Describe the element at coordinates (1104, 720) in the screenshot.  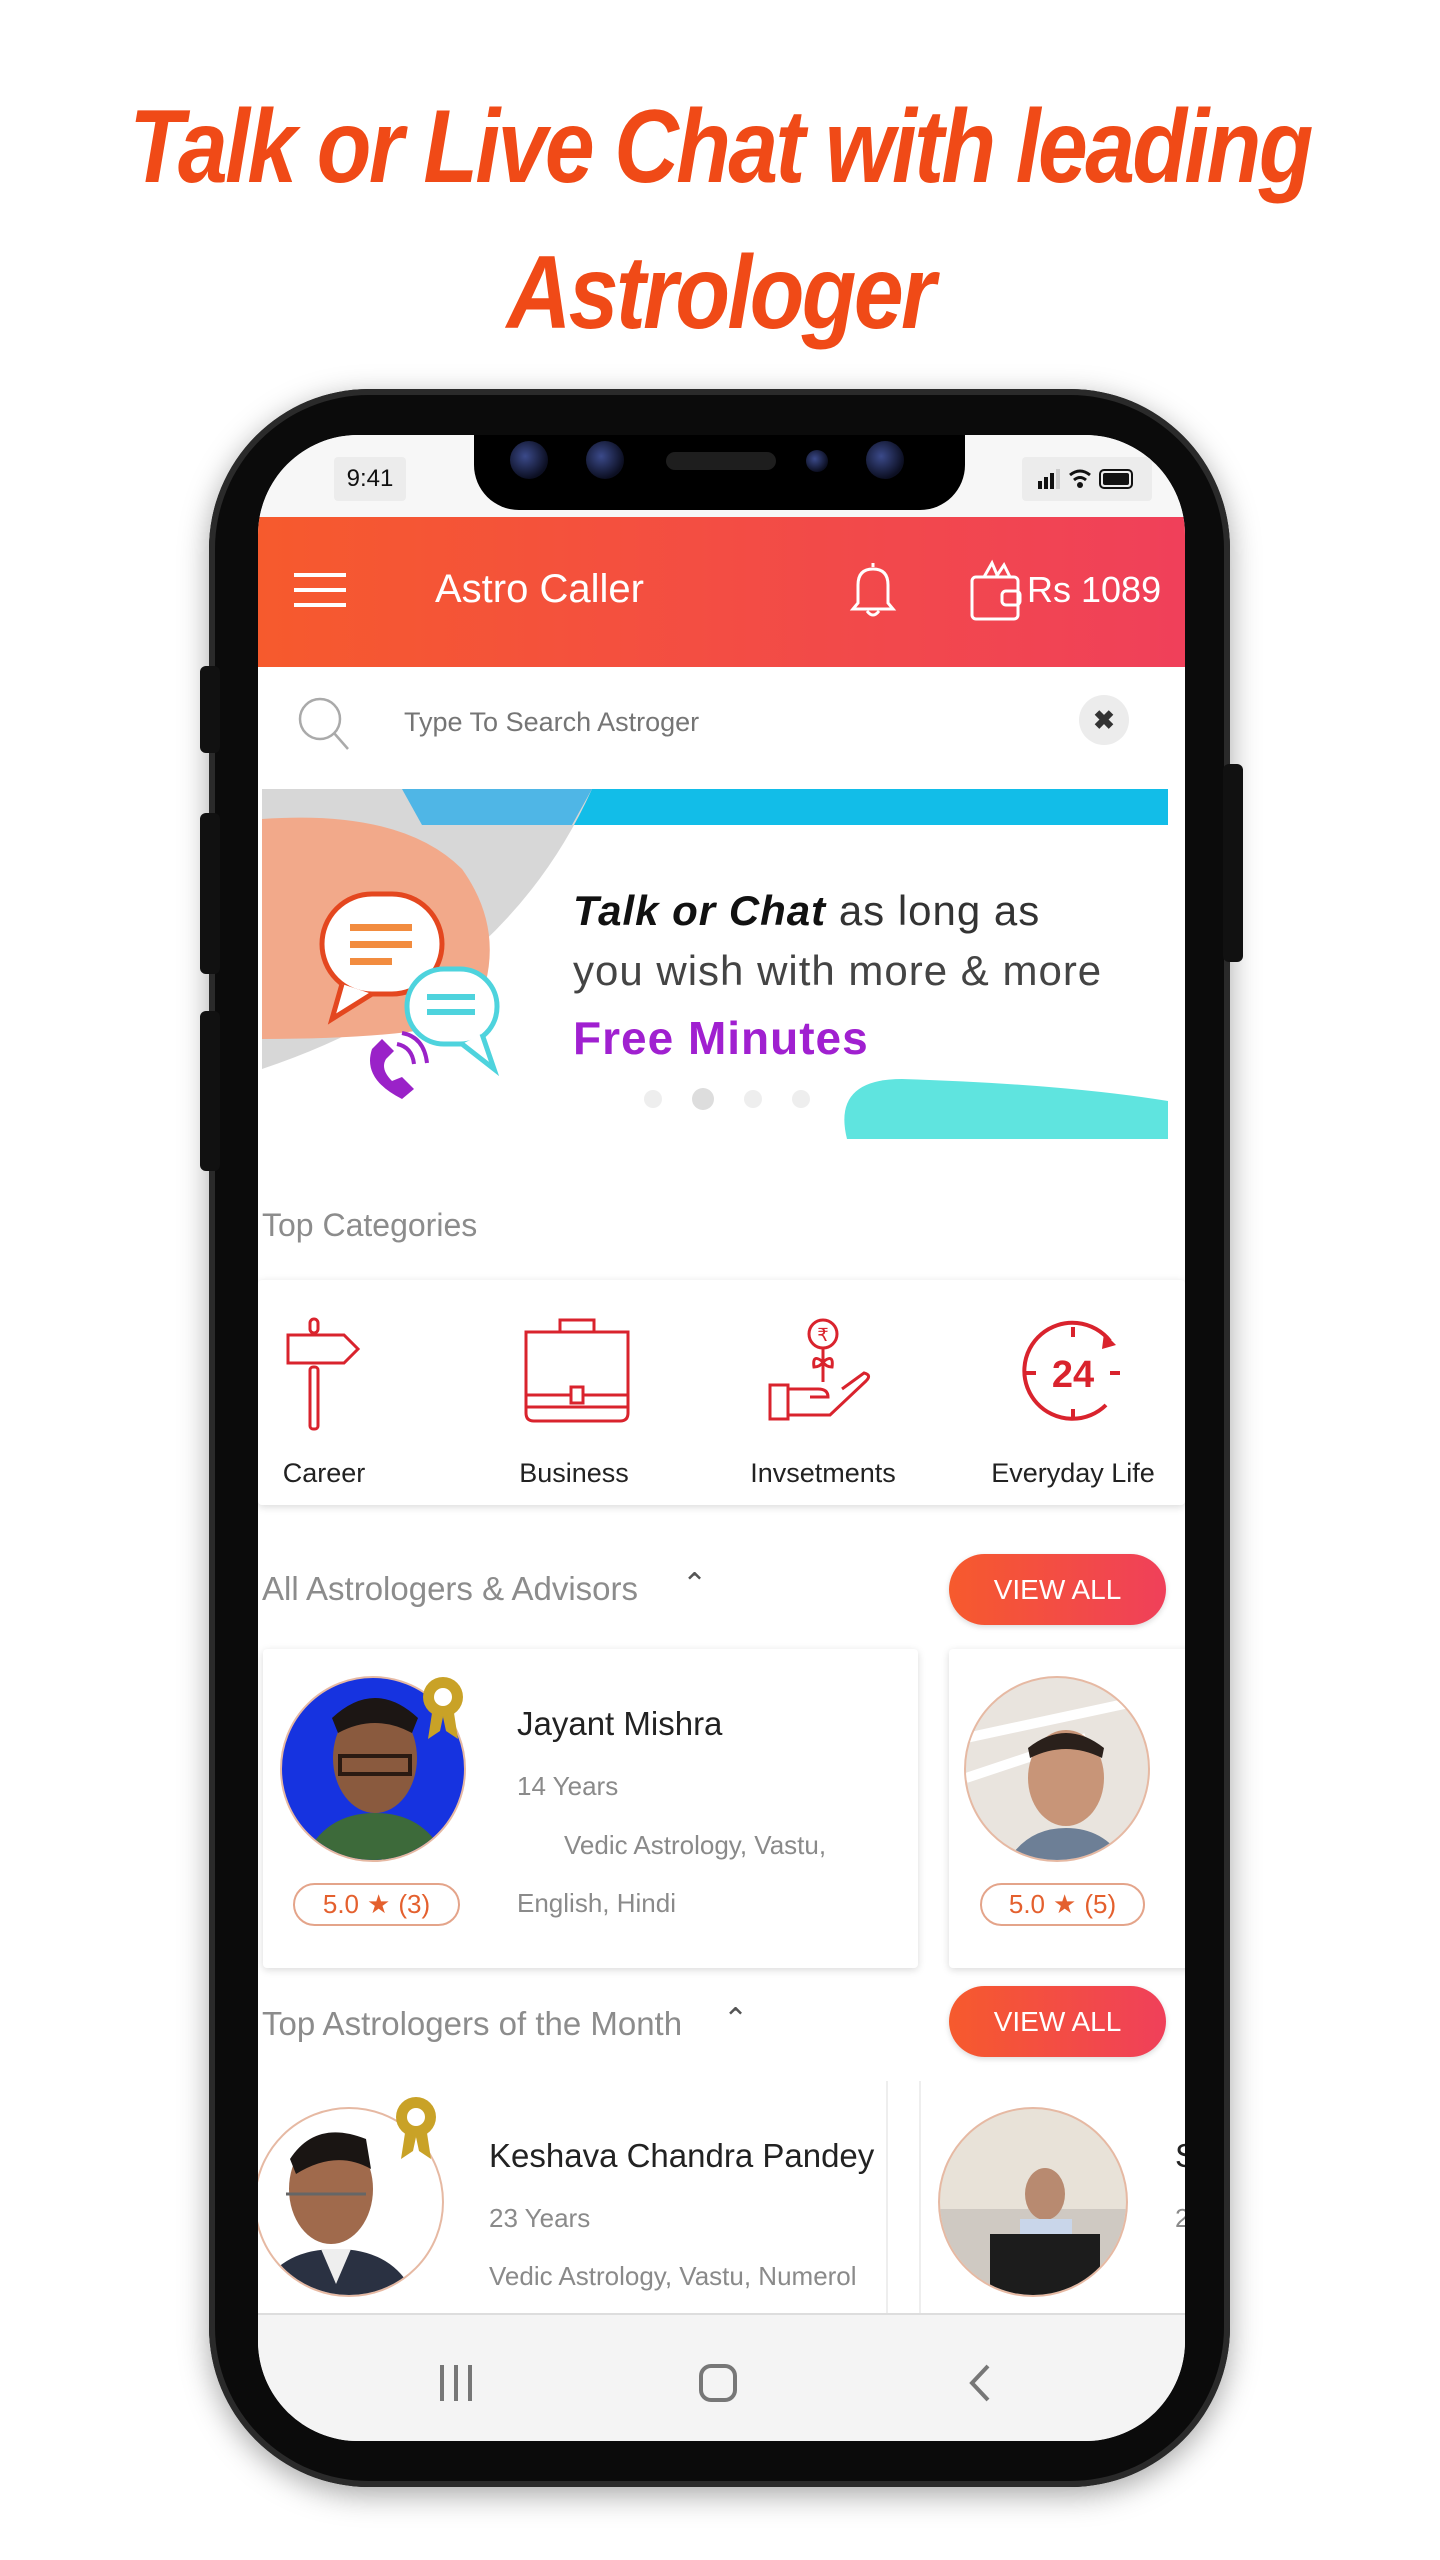
I see `clear-search-button: ✖` at that location.